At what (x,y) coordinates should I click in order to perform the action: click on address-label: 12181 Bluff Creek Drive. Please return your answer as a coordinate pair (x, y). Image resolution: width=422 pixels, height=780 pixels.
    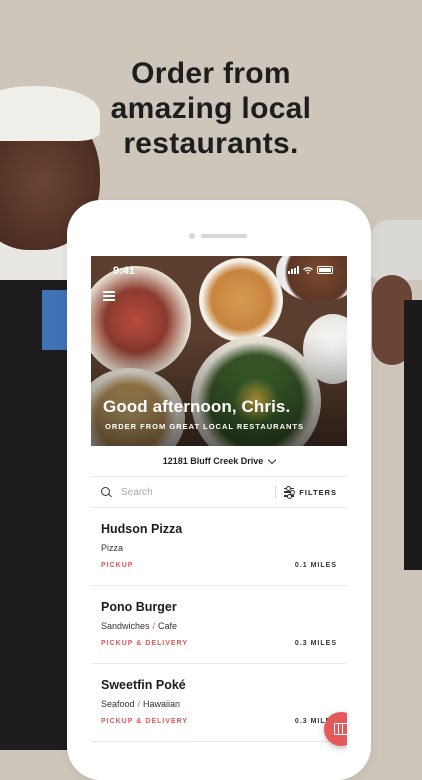
    Looking at the image, I should click on (213, 461).